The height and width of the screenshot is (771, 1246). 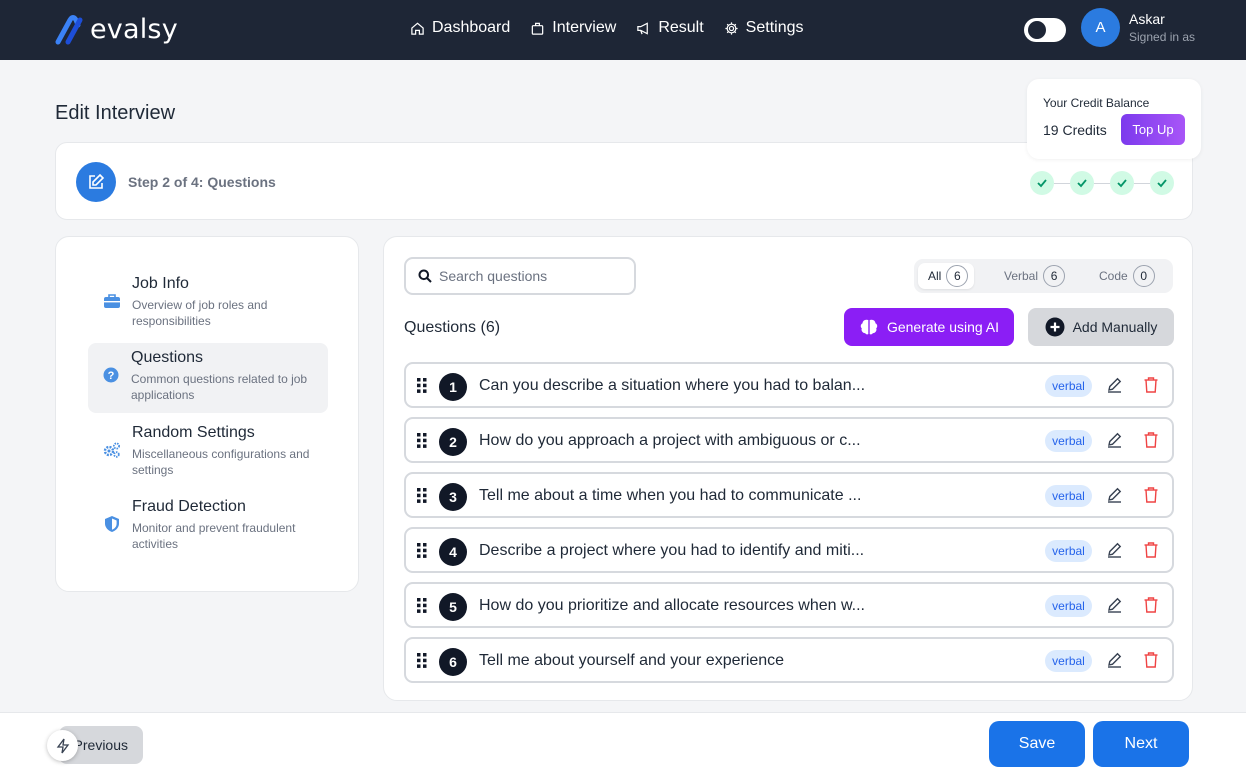 I want to click on step-3-check-icon, so click(x=1122, y=183).